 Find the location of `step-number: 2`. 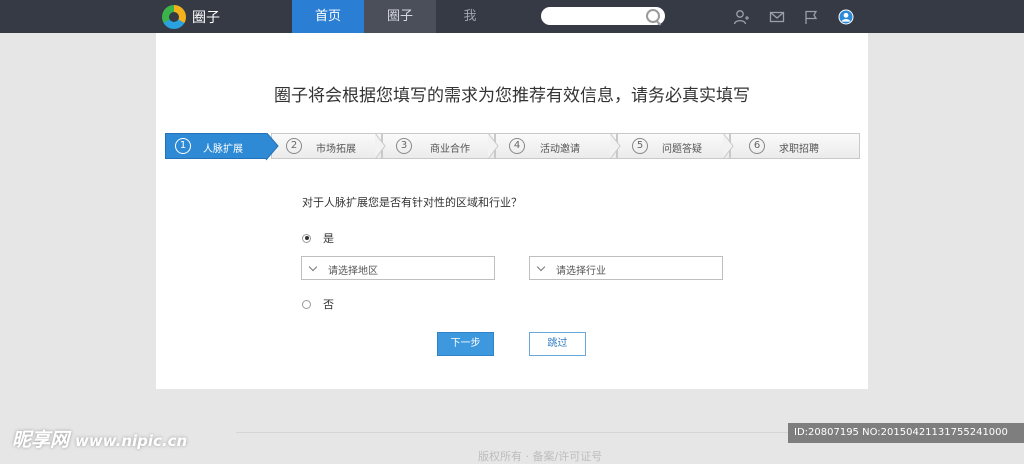

step-number: 2 is located at coordinates (294, 146).